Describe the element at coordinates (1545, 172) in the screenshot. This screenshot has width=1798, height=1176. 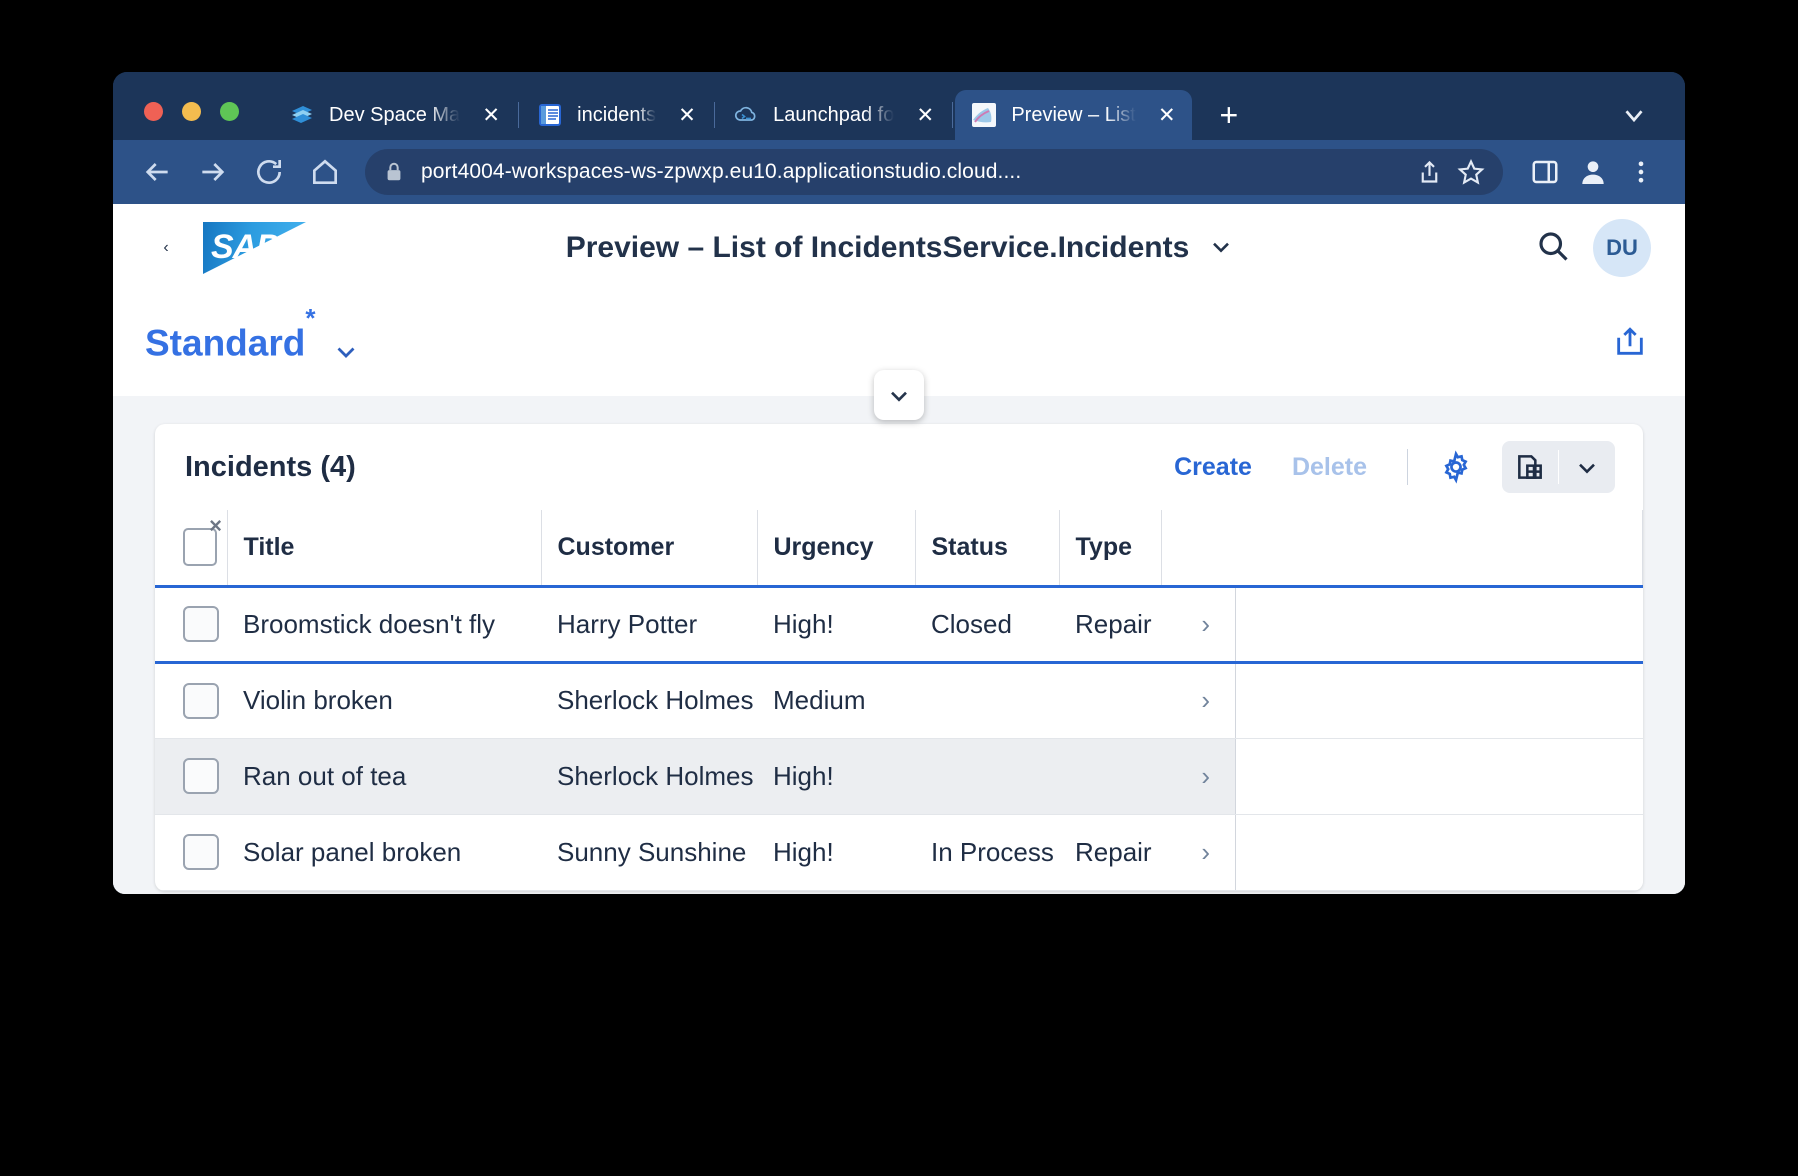
I see `side-panel-icon` at that location.